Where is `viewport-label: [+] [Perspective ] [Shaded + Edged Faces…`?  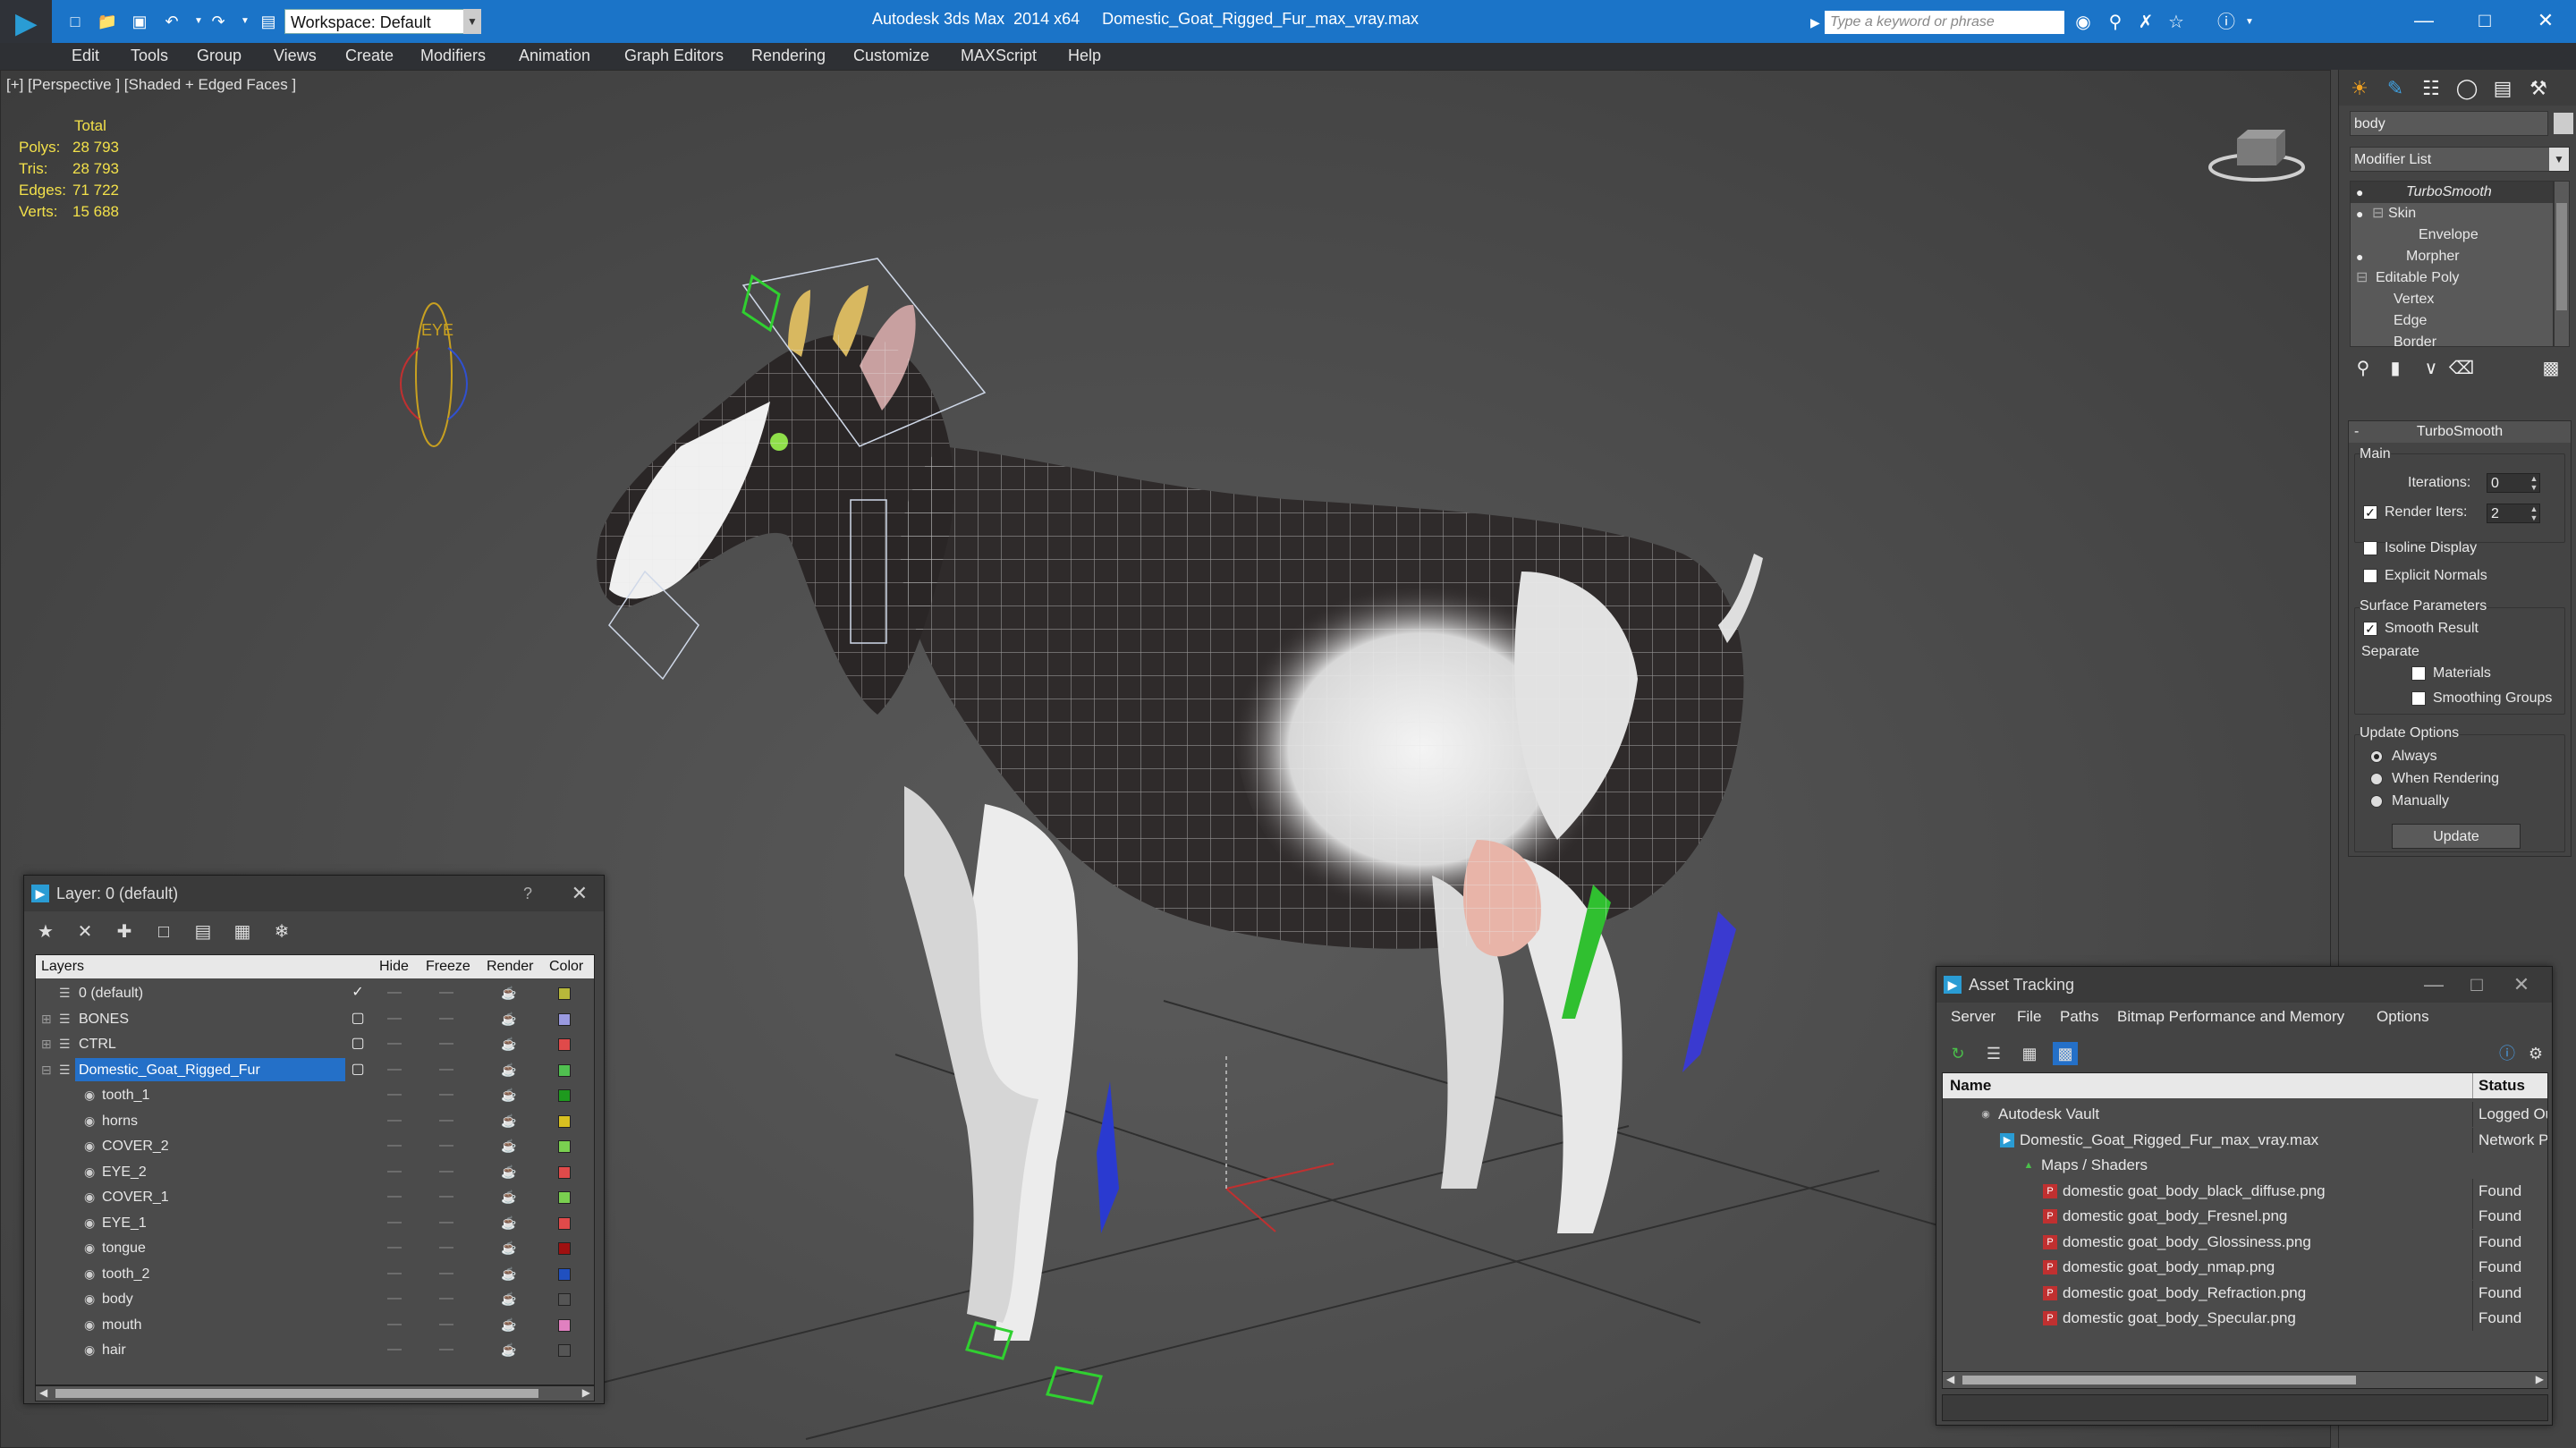
viewport-label: [+] [Perspective ] [Shaded + Edged Faces… is located at coordinates (151, 85).